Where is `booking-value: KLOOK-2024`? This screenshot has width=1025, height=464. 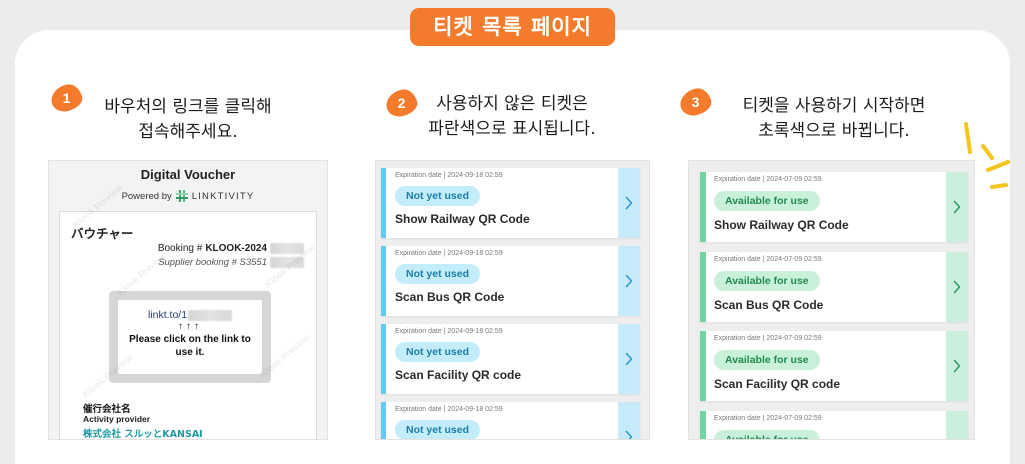 booking-value: KLOOK-2024 is located at coordinates (236, 248).